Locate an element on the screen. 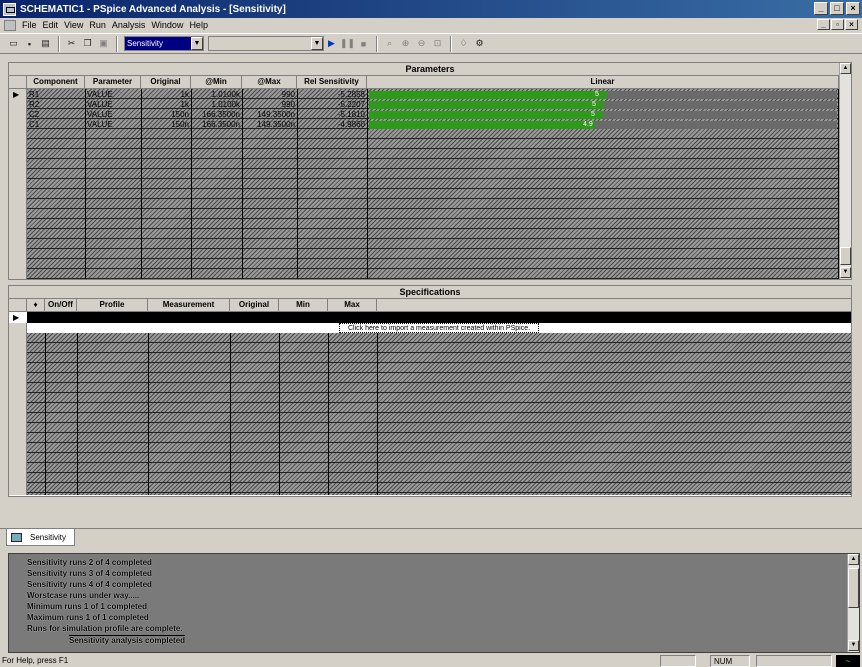  zoom-fit-icon: ⌕ is located at coordinates (389, 43).